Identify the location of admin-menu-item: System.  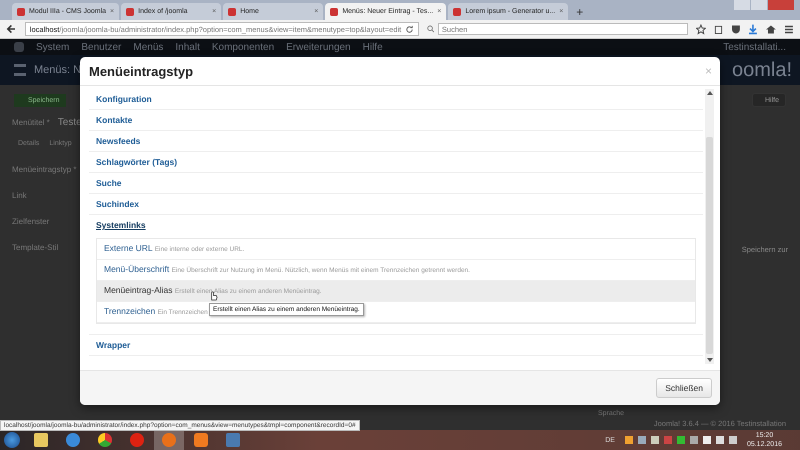
(53, 47).